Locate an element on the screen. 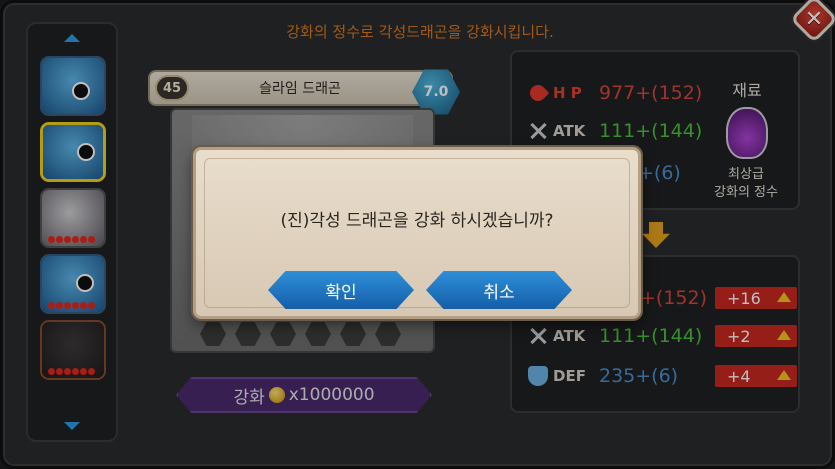  confirm-button: 확인 is located at coordinates (341, 290).